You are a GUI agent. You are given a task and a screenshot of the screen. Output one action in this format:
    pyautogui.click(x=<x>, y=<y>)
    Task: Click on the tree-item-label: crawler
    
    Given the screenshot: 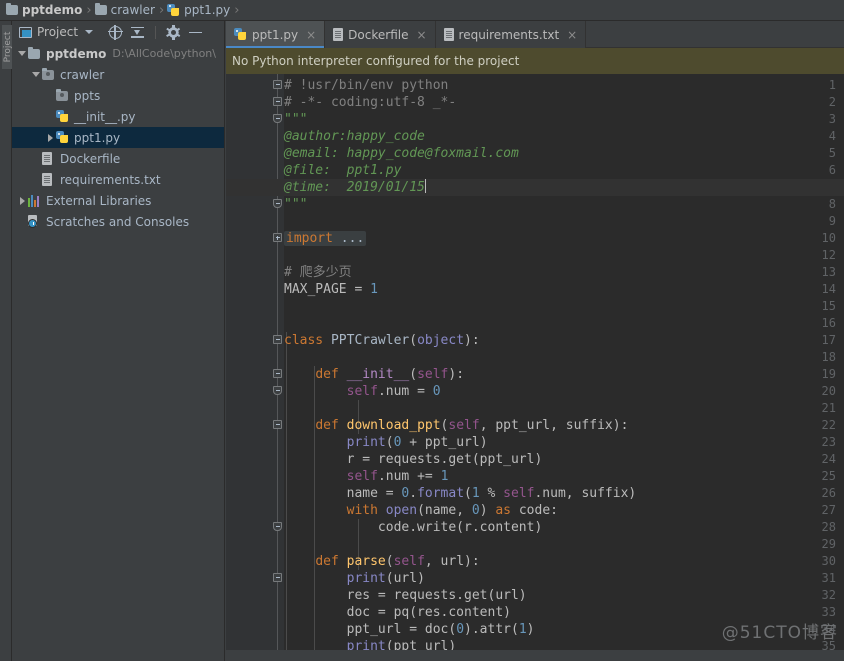 What is the action you would take?
    pyautogui.click(x=82, y=74)
    